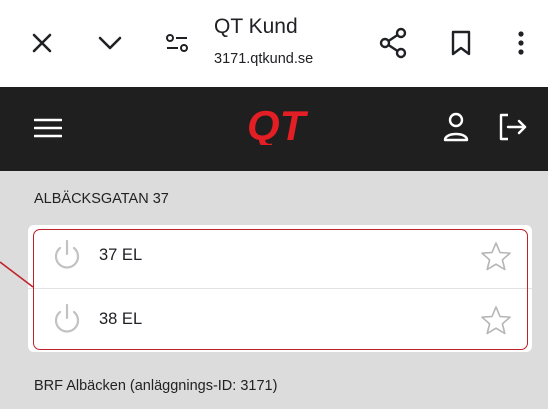 The height and width of the screenshot is (409, 548). Describe the element at coordinates (156, 386) in the screenshot. I see `property-info: BRF Albäcken (anläggnings-ID: 3171)` at that location.